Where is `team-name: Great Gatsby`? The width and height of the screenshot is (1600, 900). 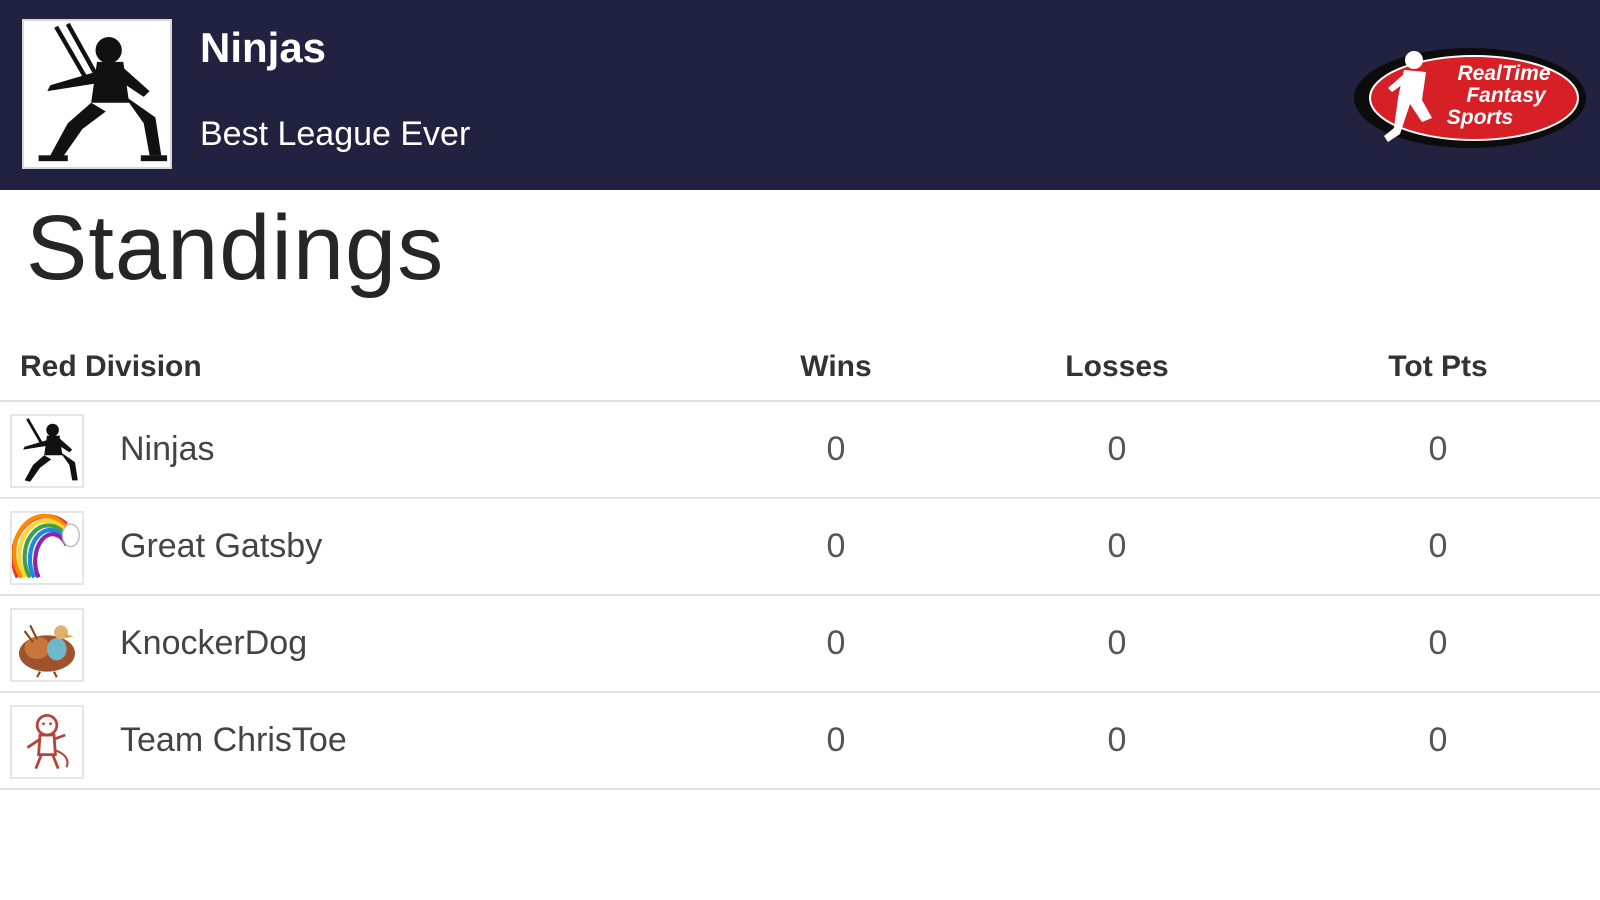
team-name: Great Gatsby is located at coordinates (221, 546).